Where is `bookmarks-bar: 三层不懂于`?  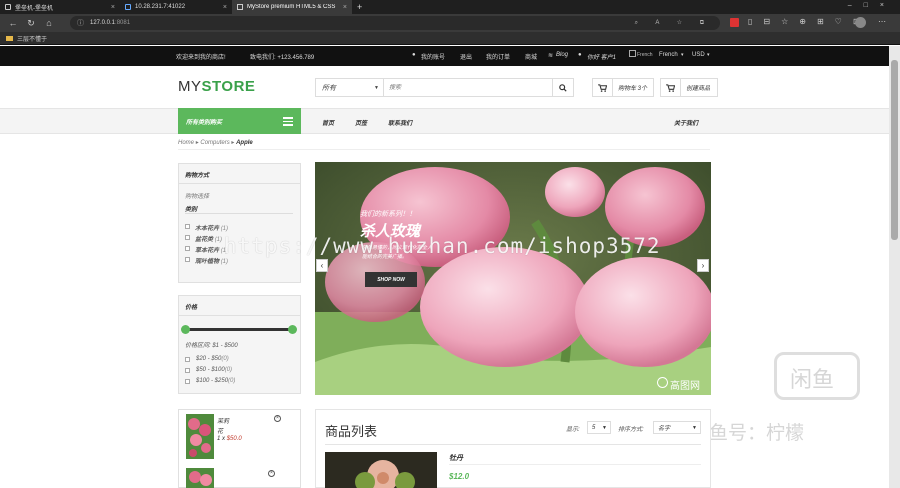 bookmarks-bar: 三层不懂于 is located at coordinates (450, 38).